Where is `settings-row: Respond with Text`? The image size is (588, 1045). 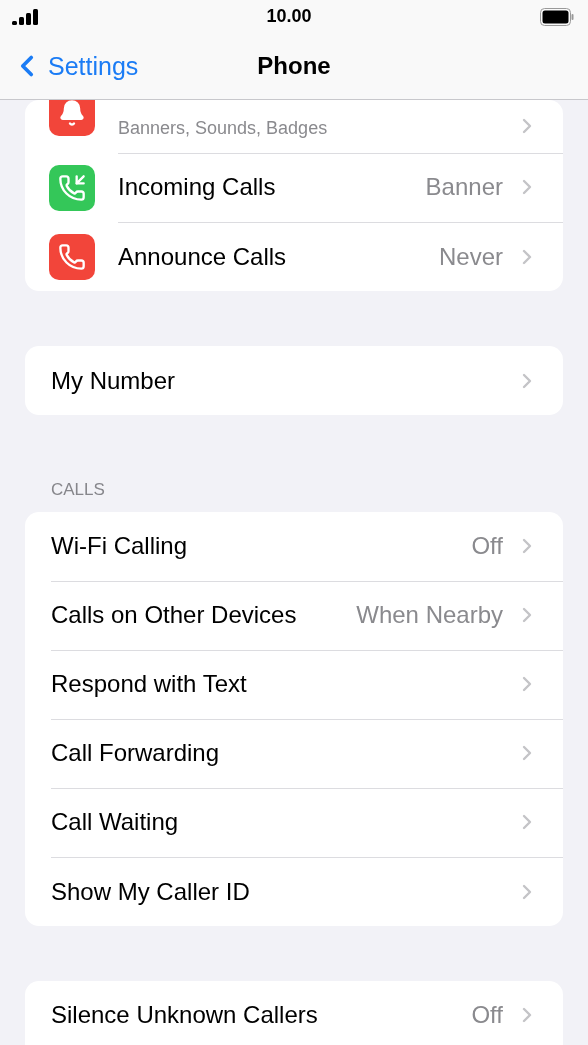 settings-row: Respond with Text is located at coordinates (294, 684).